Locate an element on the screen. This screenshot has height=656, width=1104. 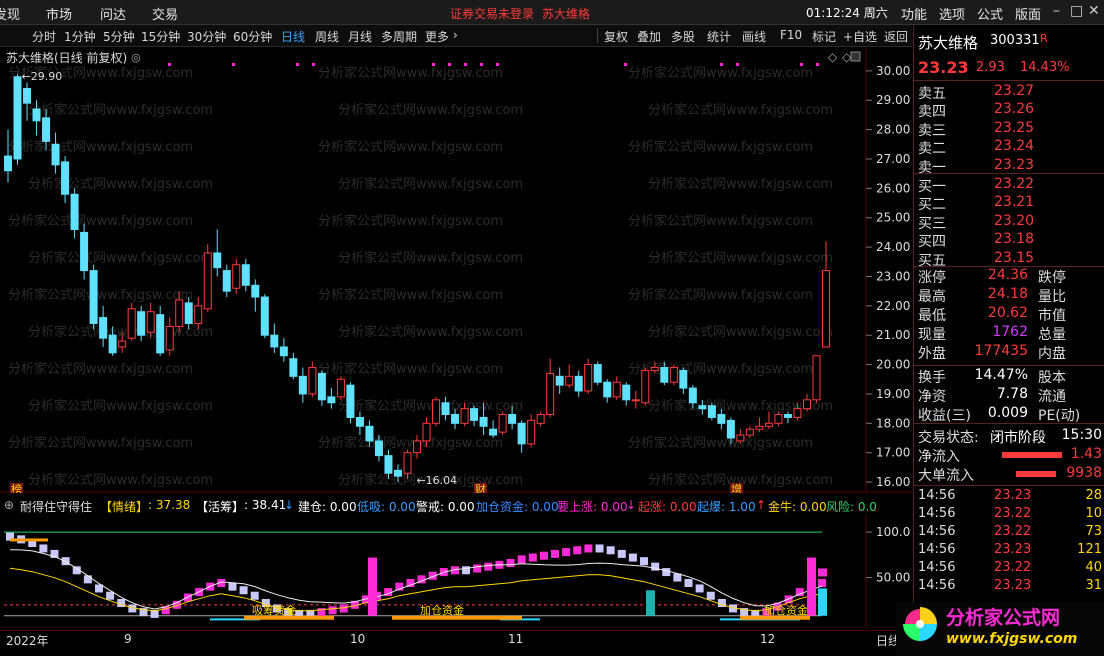
period-30min: 30分钟 is located at coordinates (206, 36).